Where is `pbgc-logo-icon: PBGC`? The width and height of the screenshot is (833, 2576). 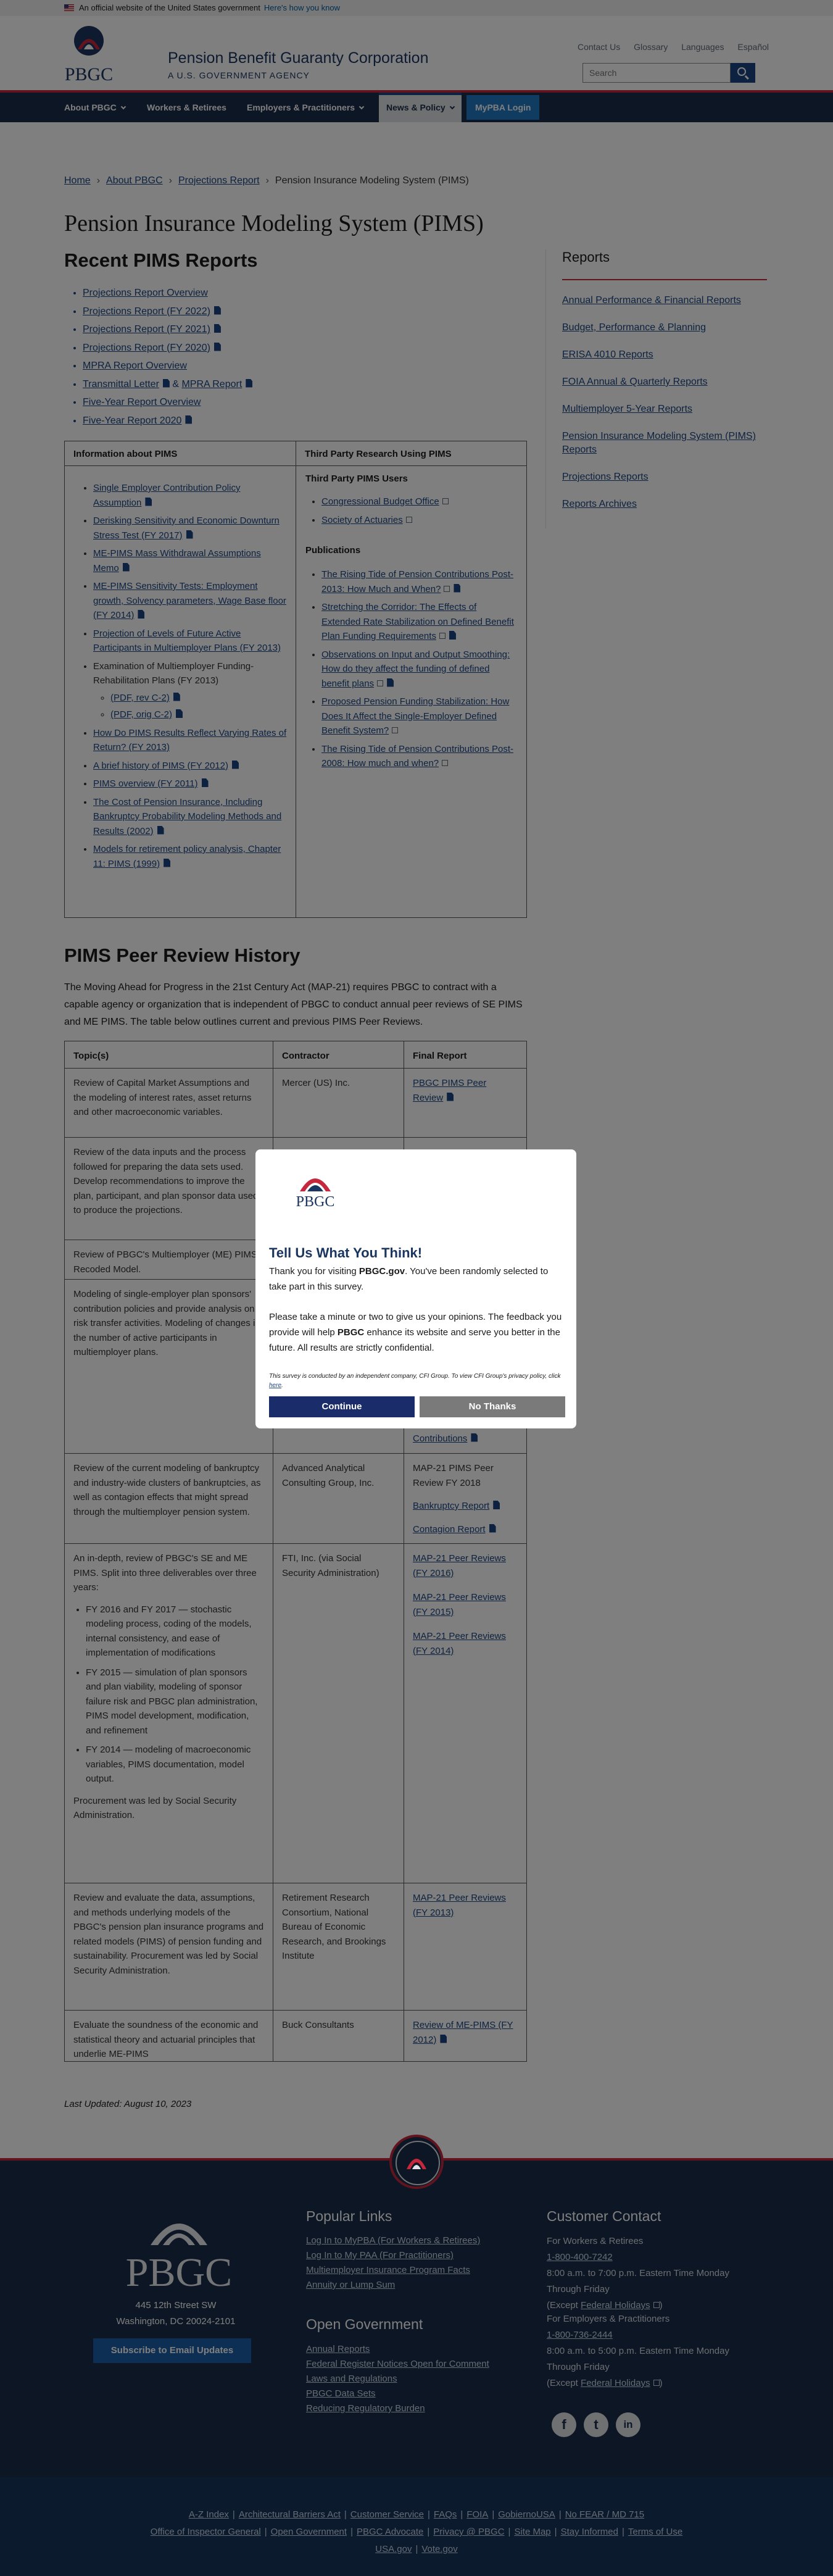
pbgc-logo-icon: PBGC is located at coordinates (315, 1194).